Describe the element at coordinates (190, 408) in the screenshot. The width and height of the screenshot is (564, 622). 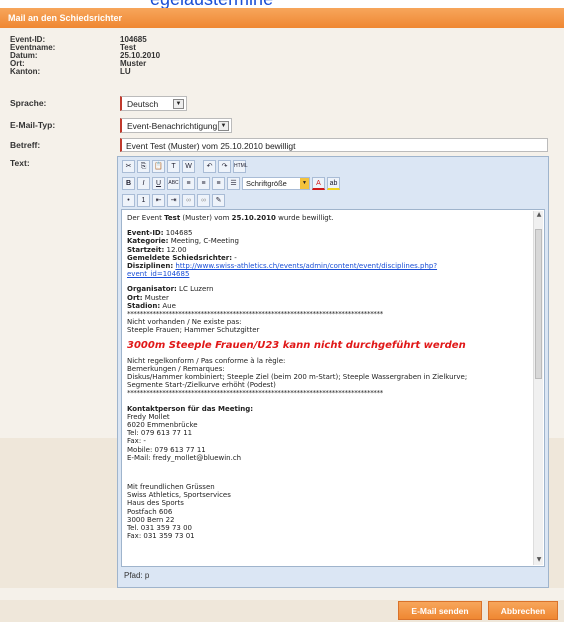
I see `body-bold: Kontaktperson für das Meeting:` at that location.